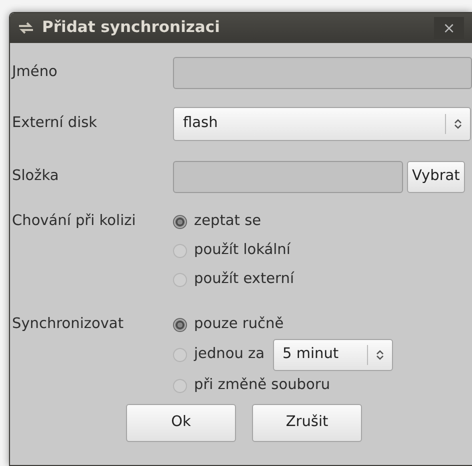  Describe the element at coordinates (449, 28) in the screenshot. I see `close-button: ×` at that location.